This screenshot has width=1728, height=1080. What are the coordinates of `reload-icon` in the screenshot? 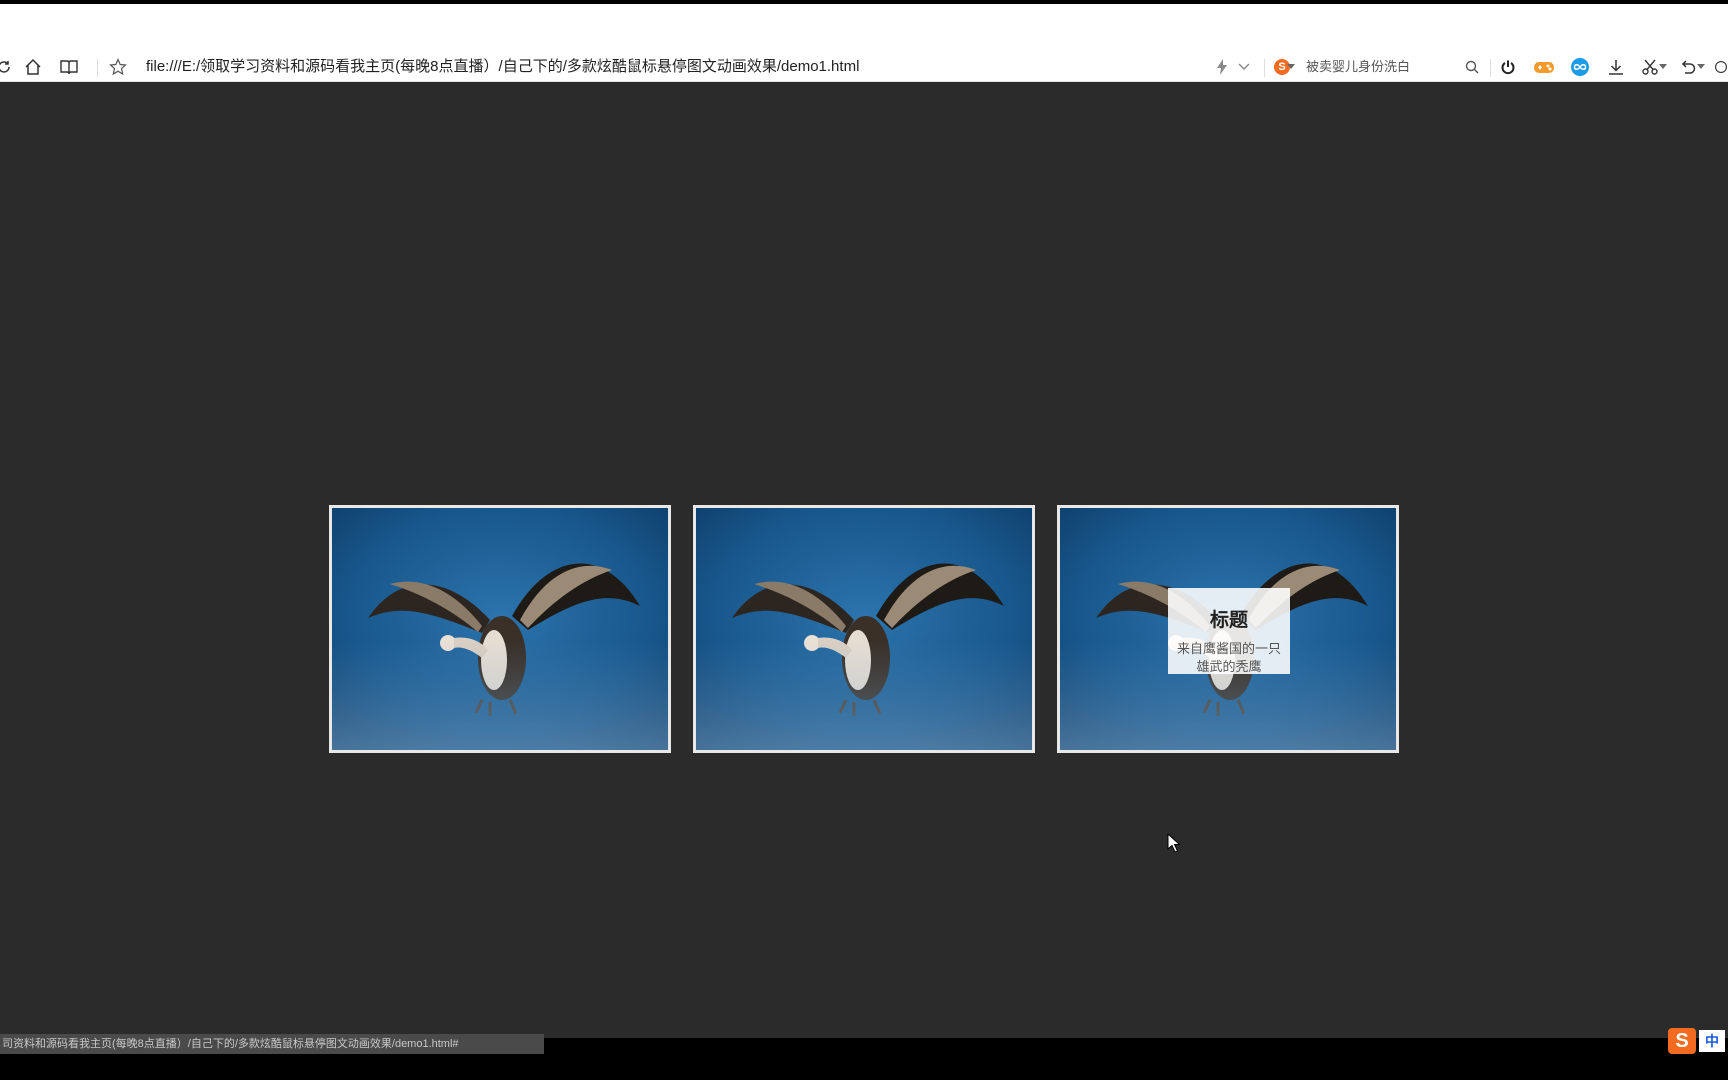 It's located at (9, 67).